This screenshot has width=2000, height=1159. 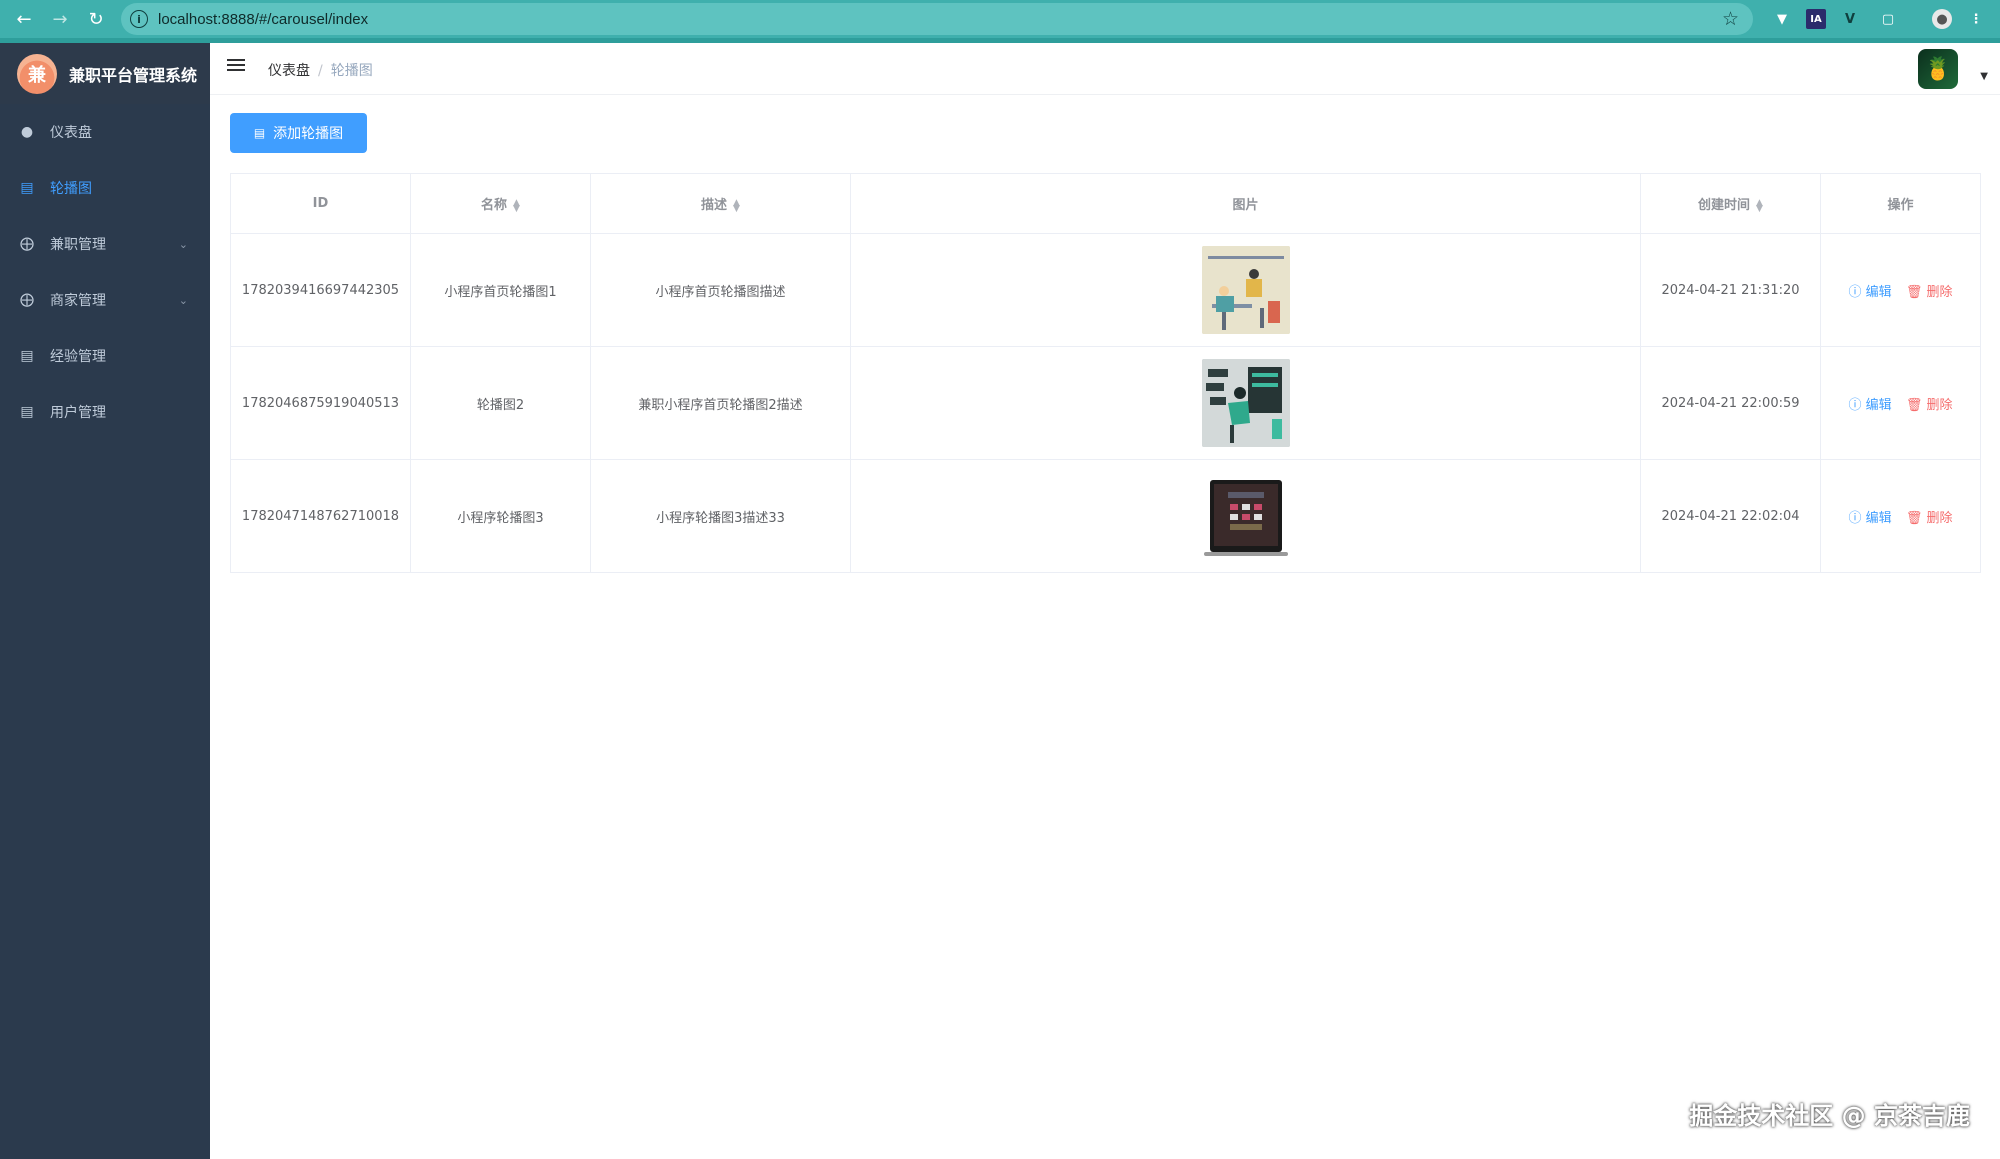 What do you see at coordinates (320, 516) in the screenshot?
I see `cell-id: 1782047148762710018` at bounding box center [320, 516].